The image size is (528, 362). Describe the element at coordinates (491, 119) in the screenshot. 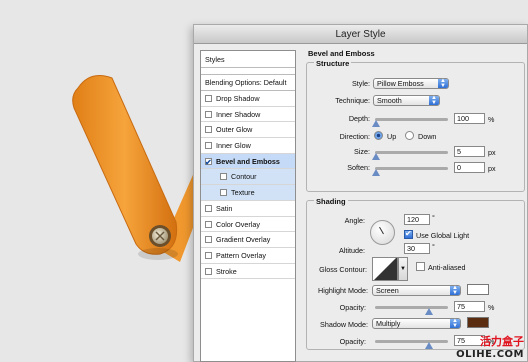

I see `depth-unit: %` at that location.